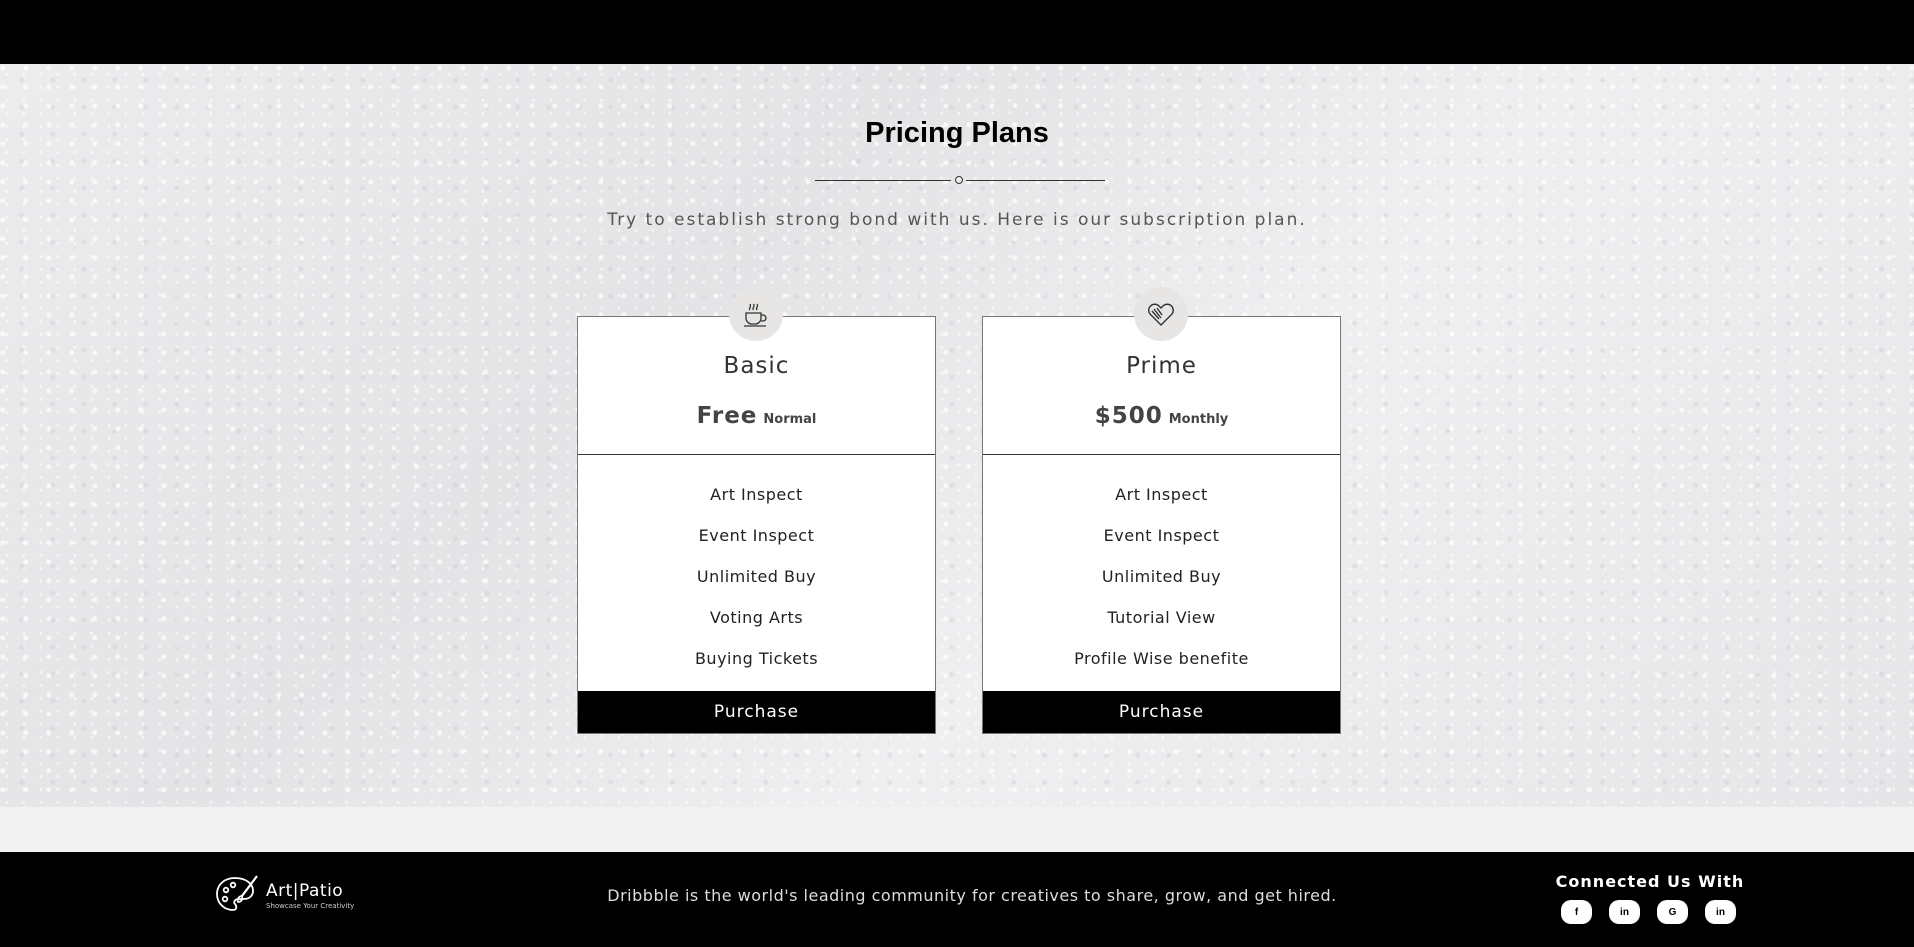 This screenshot has width=1914, height=947. Describe the element at coordinates (1161, 658) in the screenshot. I see `feature-item: Profile Wise benefite` at that location.